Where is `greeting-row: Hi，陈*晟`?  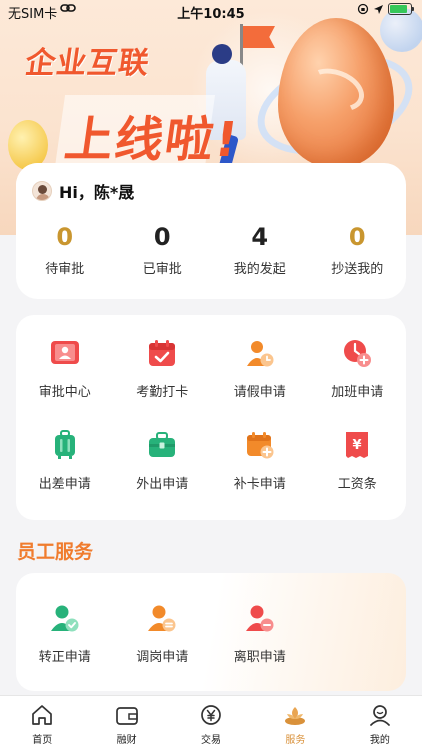
greeting-row: Hi，陈*晟 is located at coordinates (83, 191).